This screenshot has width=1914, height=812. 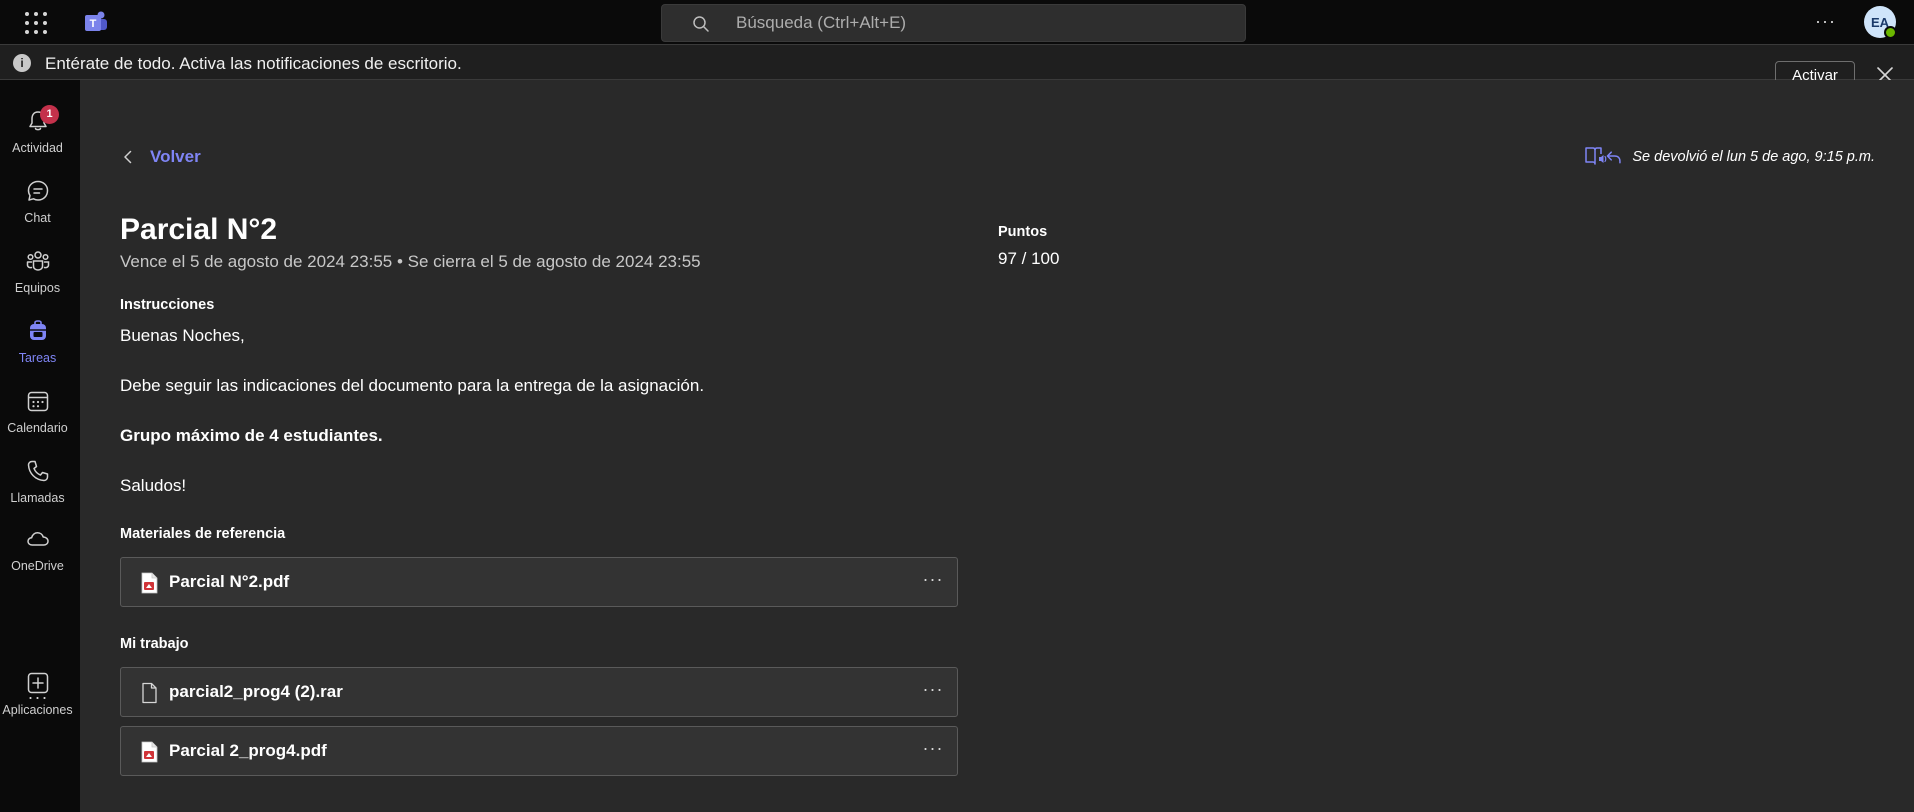 What do you see at coordinates (1023, 232) in the screenshot?
I see `points-heading: Puntos` at bounding box center [1023, 232].